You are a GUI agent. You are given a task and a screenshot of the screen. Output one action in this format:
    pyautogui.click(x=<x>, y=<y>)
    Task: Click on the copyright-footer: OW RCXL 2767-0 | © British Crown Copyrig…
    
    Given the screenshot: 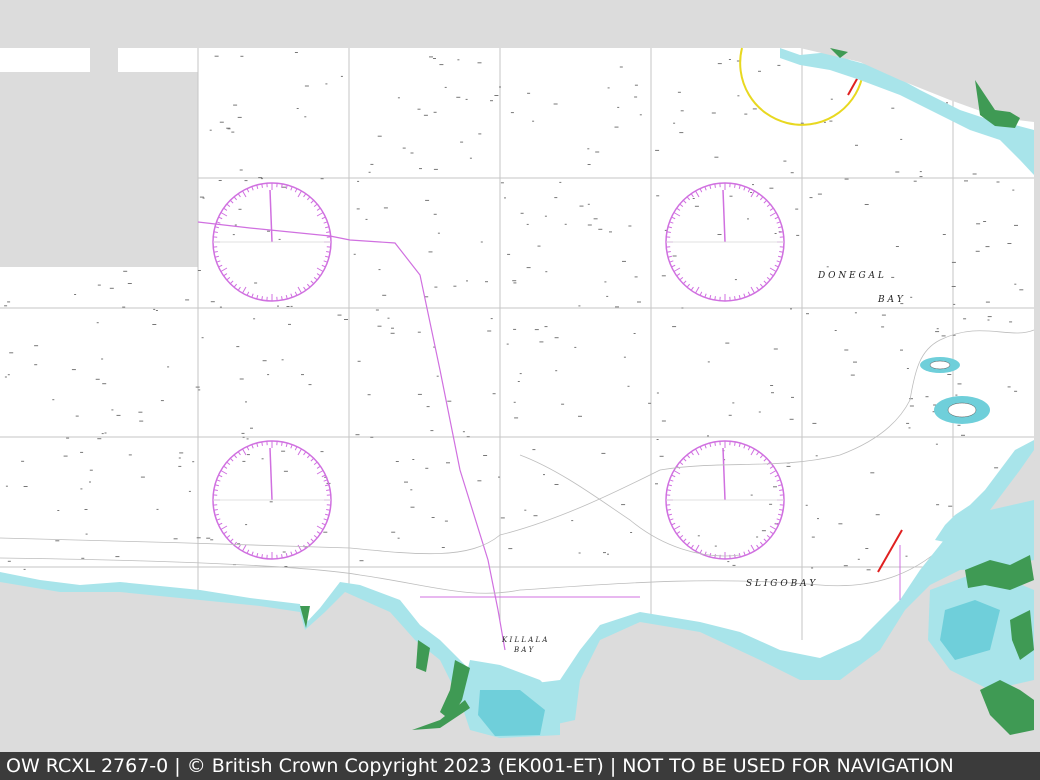 What is the action you would take?
    pyautogui.click(x=520, y=766)
    